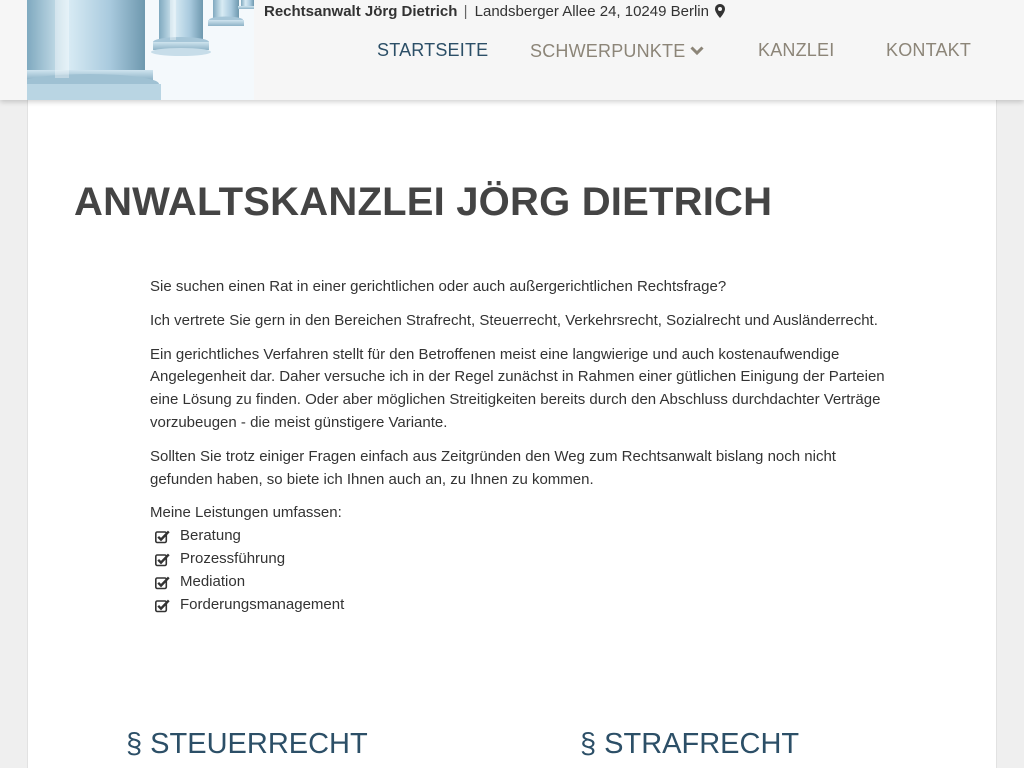  I want to click on page-title: ANWALTSKANZLEI JÖRG DIETRICH, so click(423, 202).